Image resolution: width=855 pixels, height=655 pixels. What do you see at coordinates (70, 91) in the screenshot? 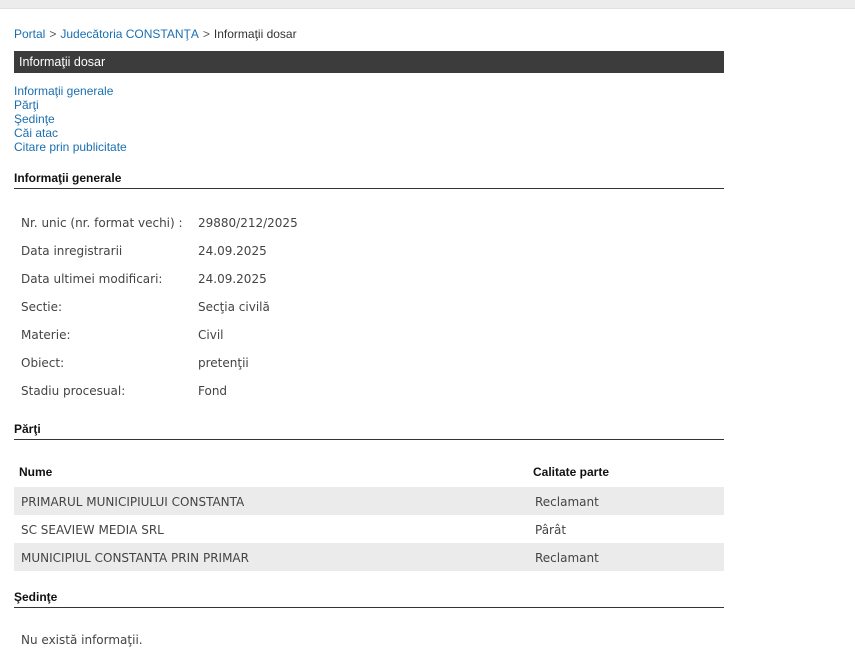
I see `nav-link-informatii-generale: Informaţii generale` at bounding box center [70, 91].